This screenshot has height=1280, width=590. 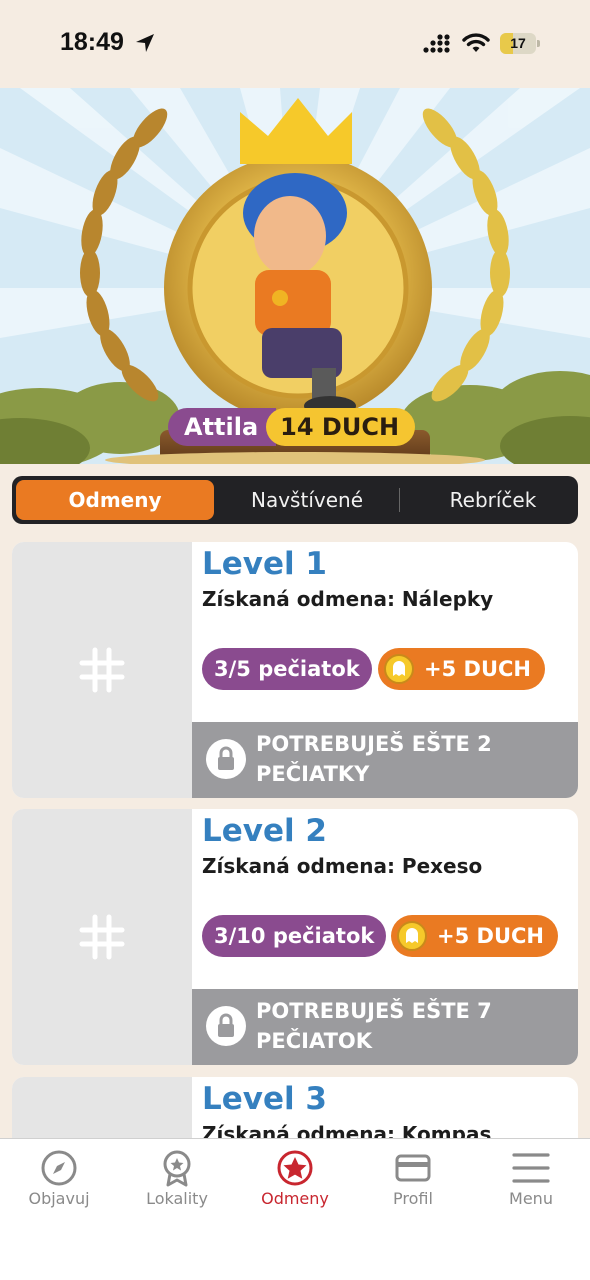 What do you see at coordinates (341, 427) in the screenshot?
I see `user-points: 14 DUCH` at bounding box center [341, 427].